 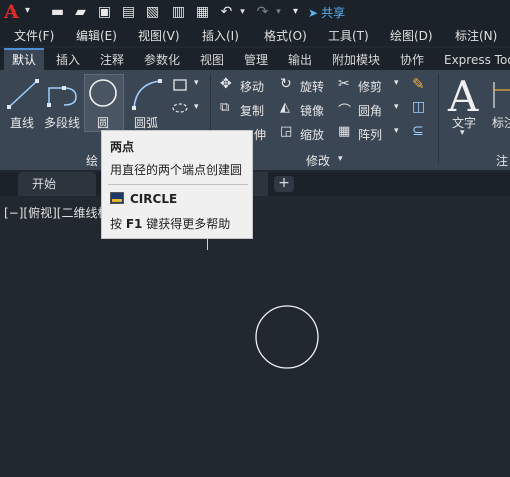 What do you see at coordinates (117, 198) in the screenshot?
I see `command-line-icon` at bounding box center [117, 198].